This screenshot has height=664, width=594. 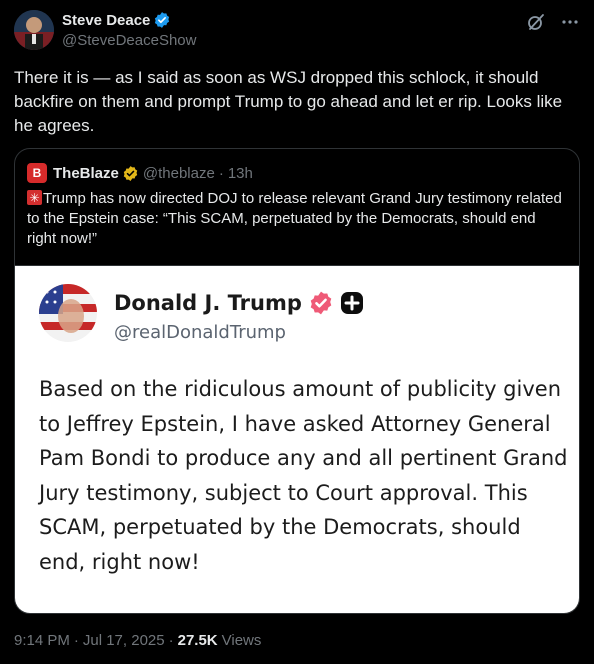 What do you see at coordinates (162, 20) in the screenshot?
I see `verified-badge-icon` at bounding box center [162, 20].